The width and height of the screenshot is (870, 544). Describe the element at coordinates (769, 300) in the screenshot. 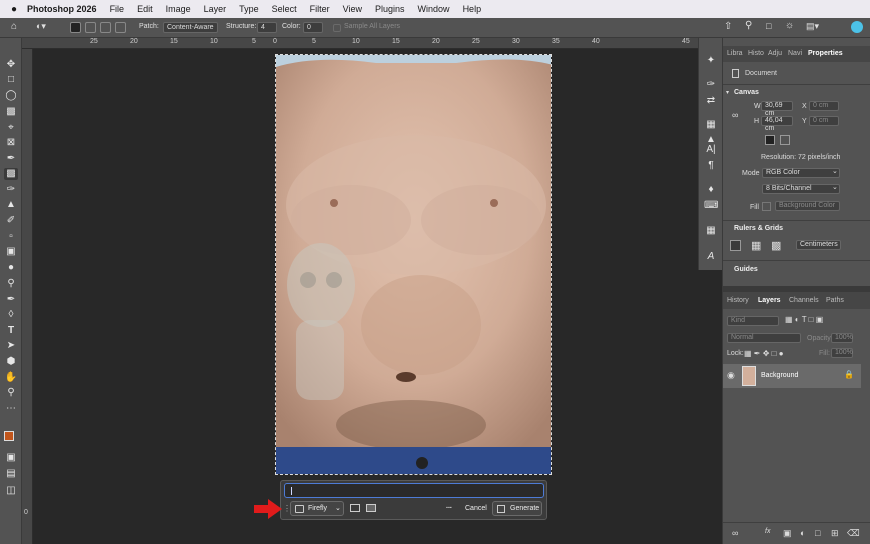

I see `tab-layers: Layers` at that location.